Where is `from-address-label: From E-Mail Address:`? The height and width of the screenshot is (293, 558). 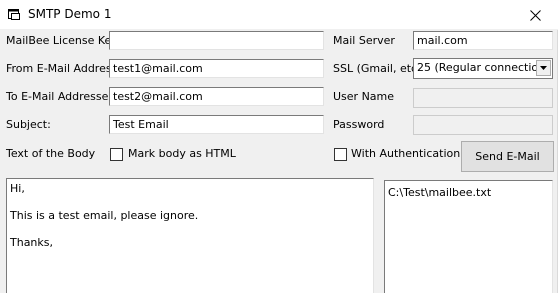 from-address-label: From E-Mail Address: is located at coordinates (64, 68).